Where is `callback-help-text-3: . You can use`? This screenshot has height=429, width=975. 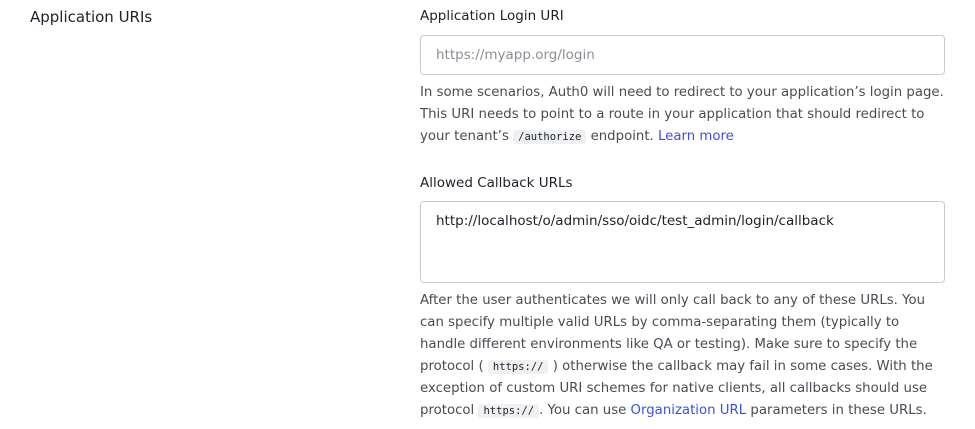 callback-help-text-3: . You can use is located at coordinates (583, 410).